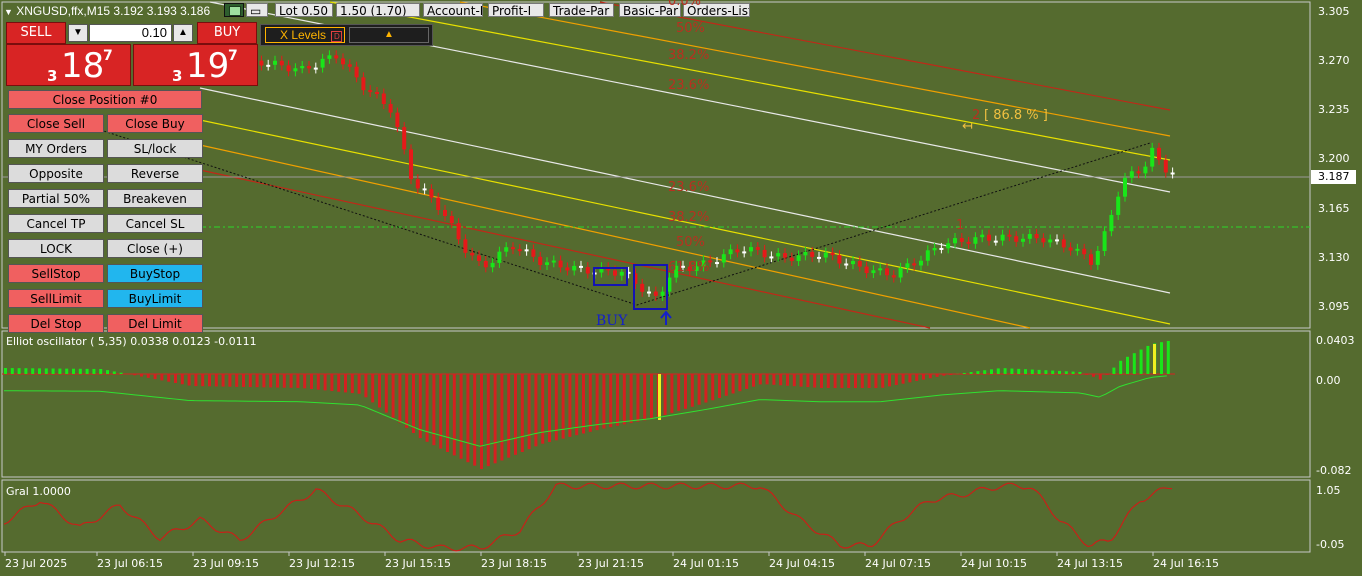 This screenshot has height=576, width=1362. Describe the element at coordinates (155, 173) in the screenshot. I see `reverse-button: Reverse` at that location.